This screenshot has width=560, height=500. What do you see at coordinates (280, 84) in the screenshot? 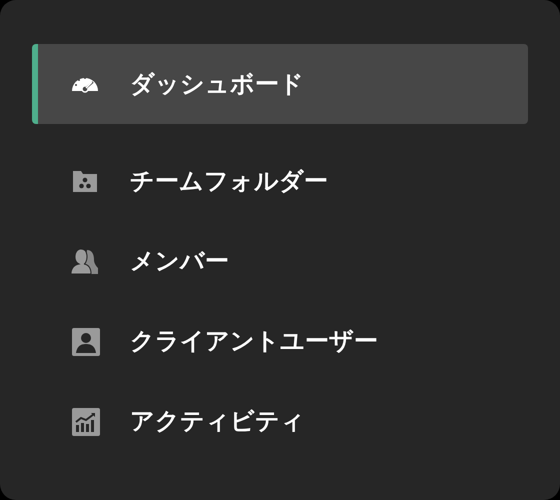
I see `nav-item: ダッシュボード` at bounding box center [280, 84].